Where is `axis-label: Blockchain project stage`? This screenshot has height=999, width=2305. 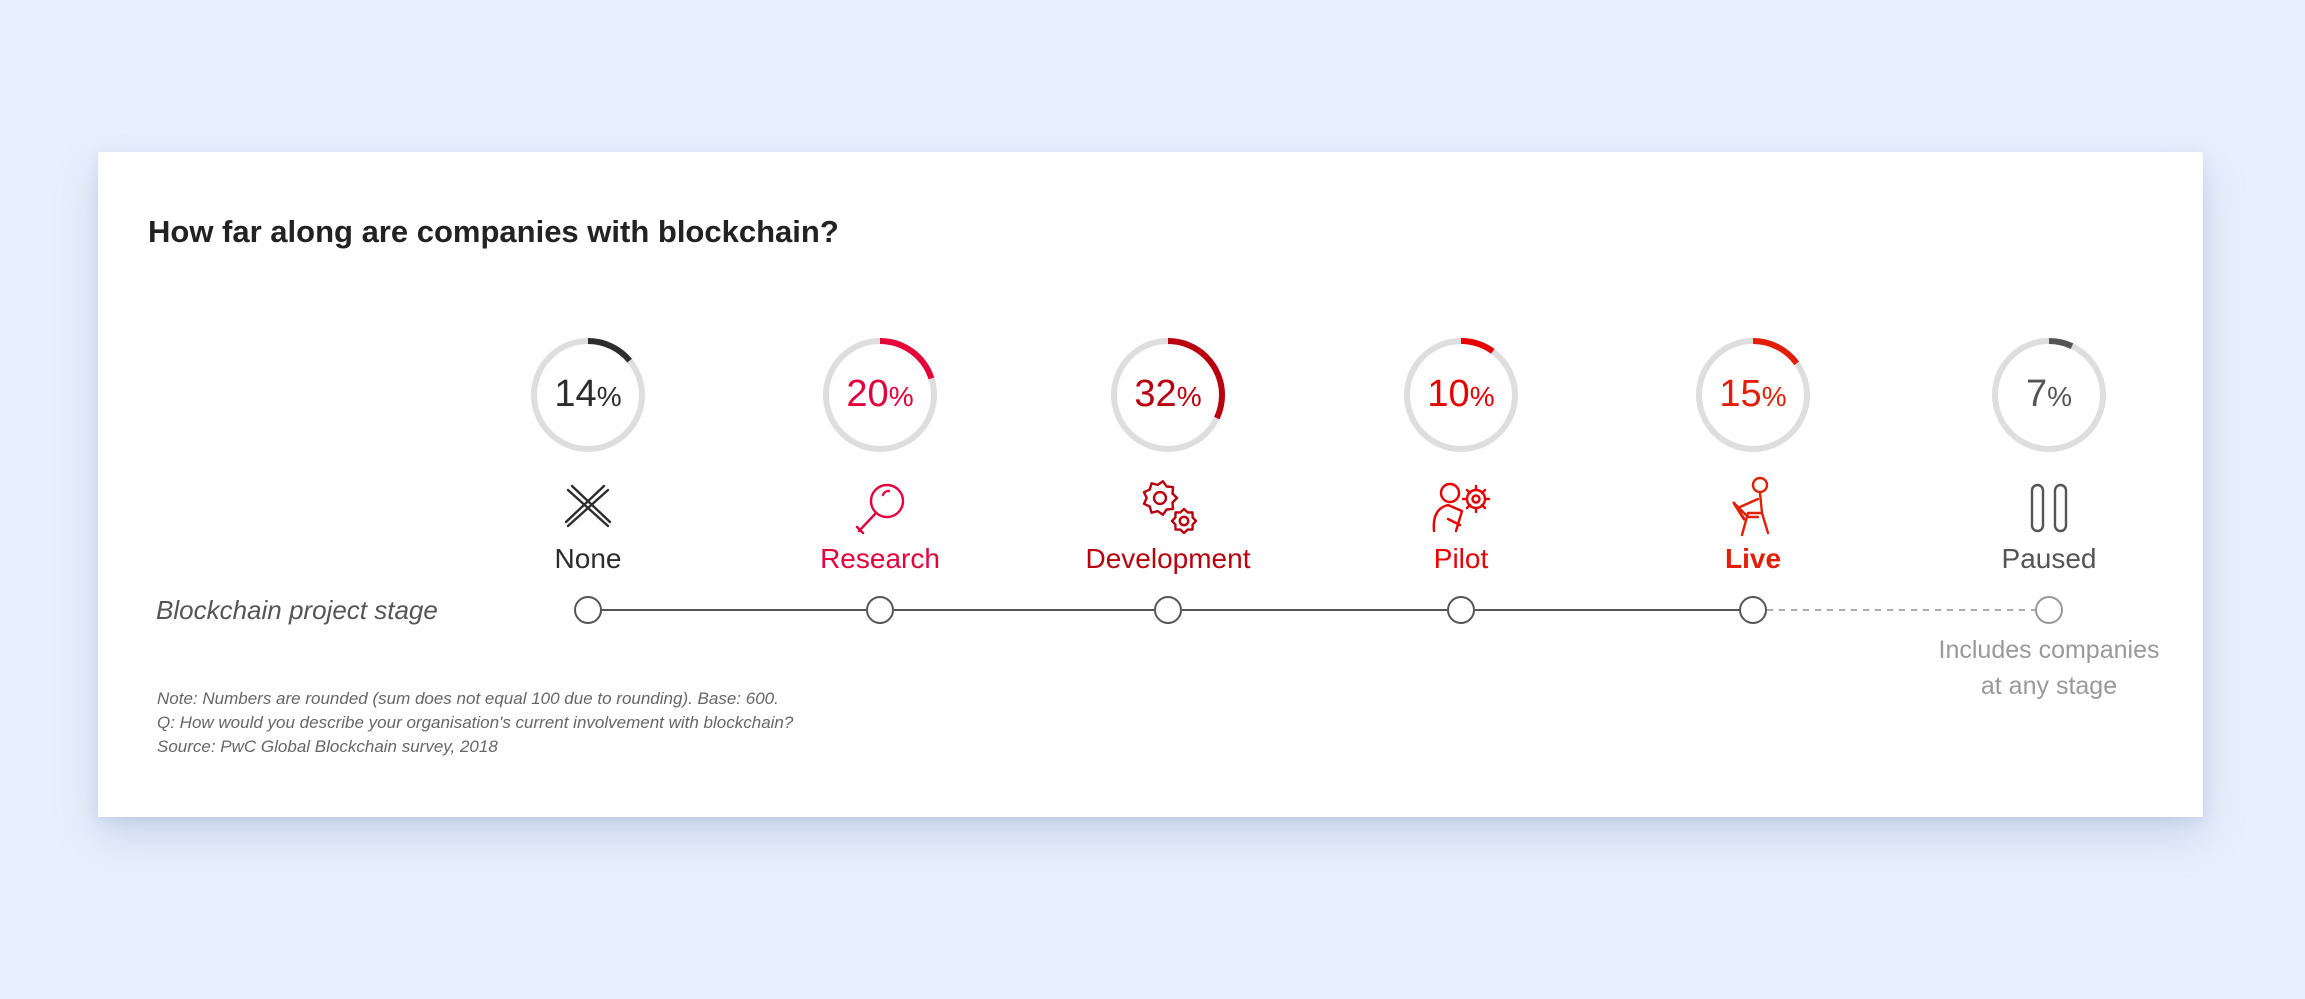 axis-label: Blockchain project stage is located at coordinates (297, 610).